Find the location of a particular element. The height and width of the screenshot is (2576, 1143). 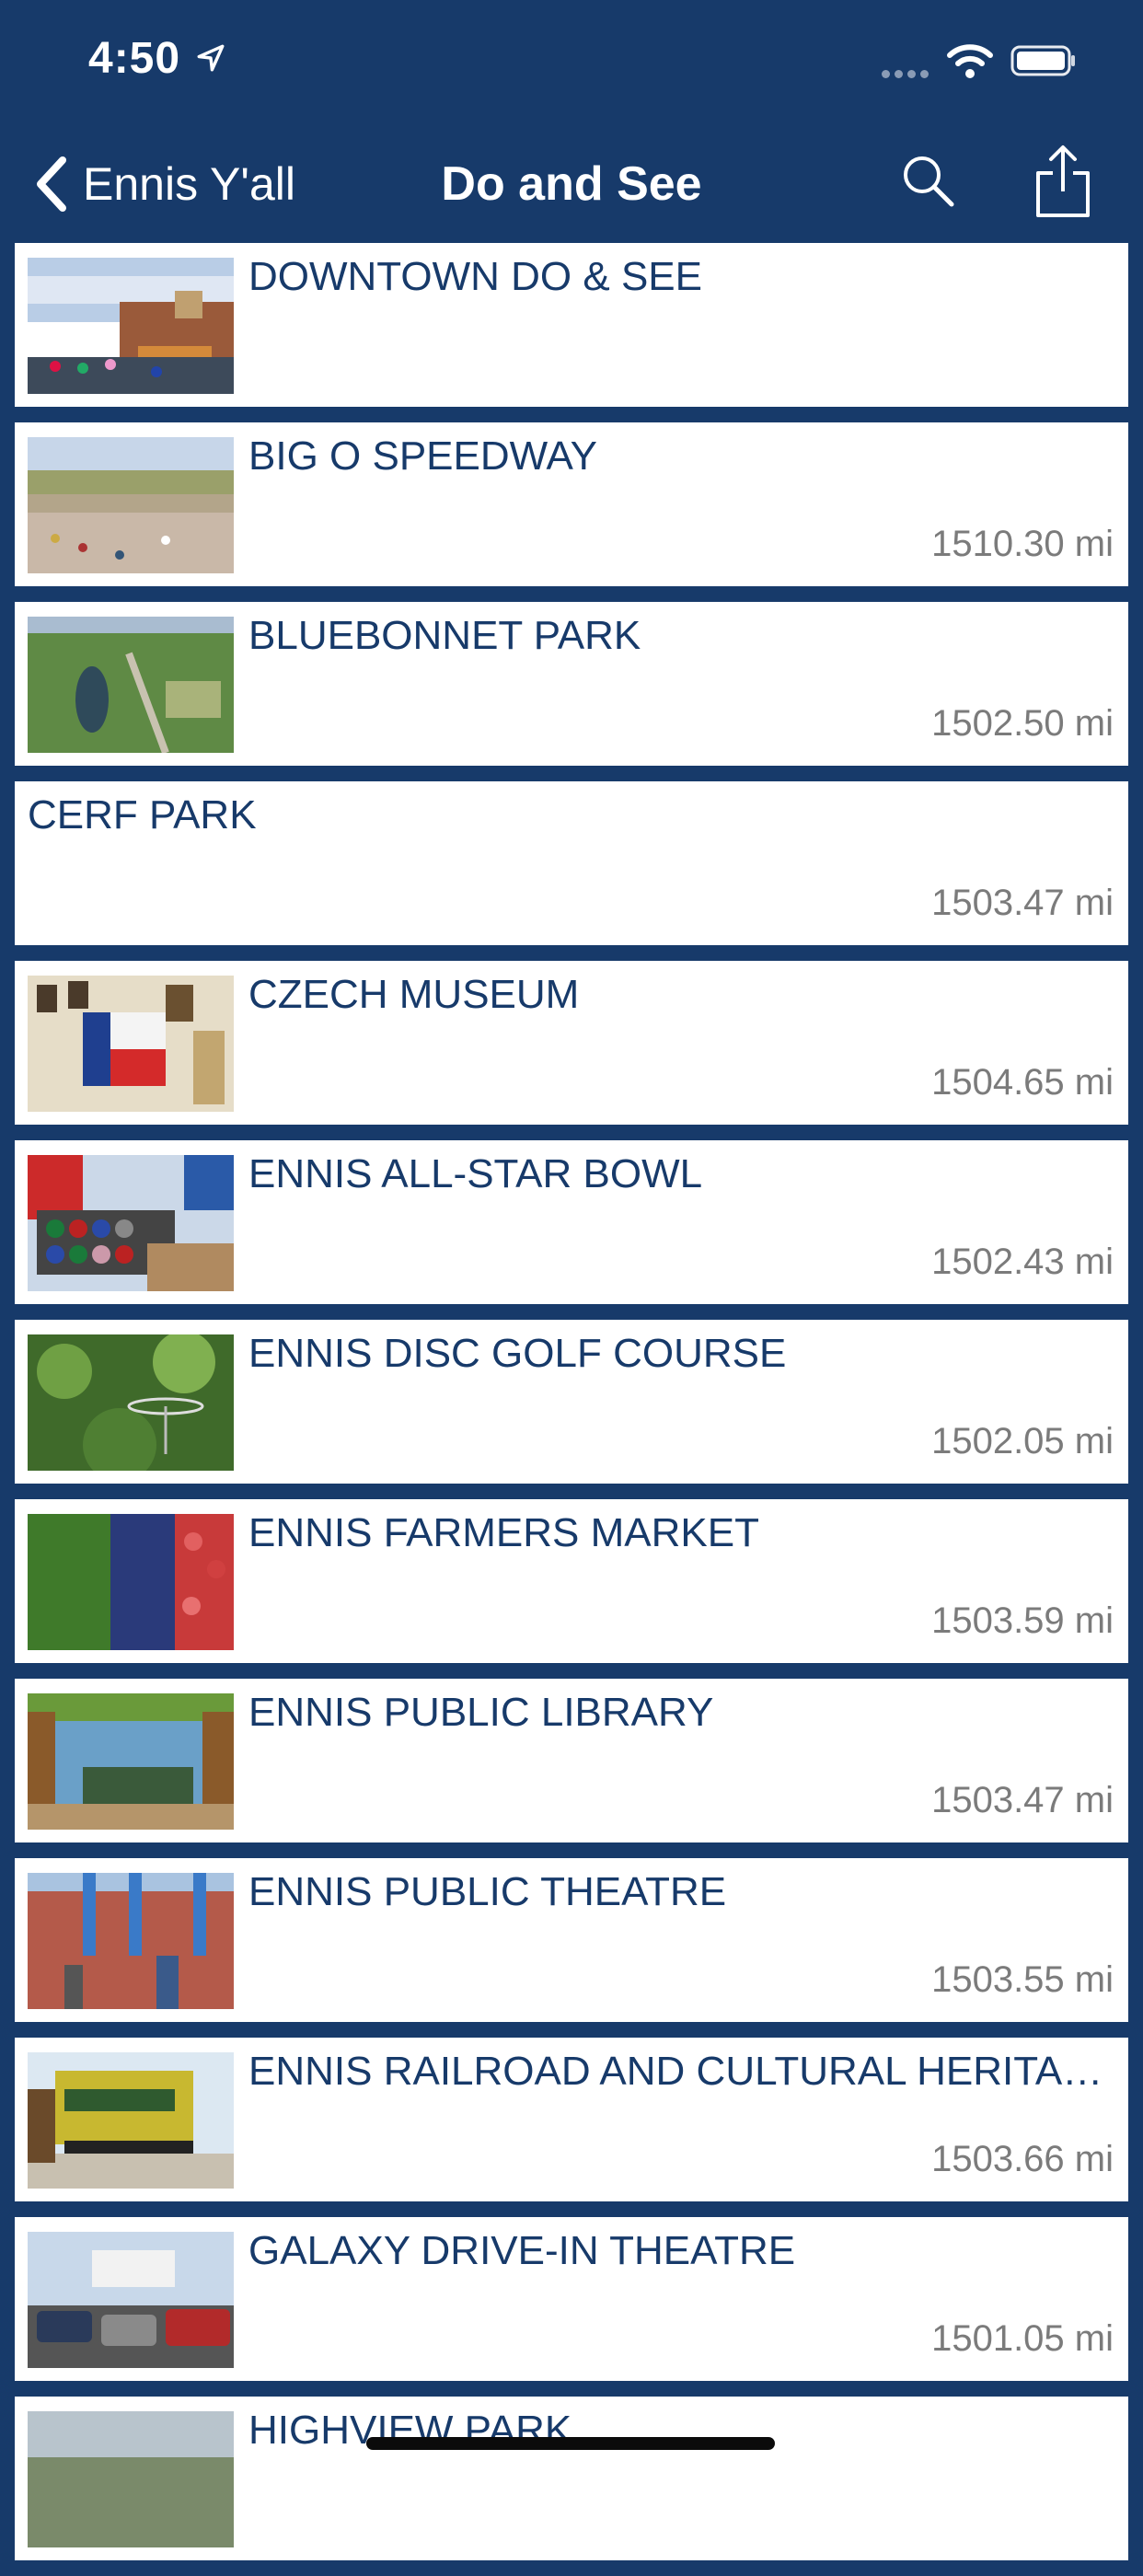

search-icon is located at coordinates (927, 181).